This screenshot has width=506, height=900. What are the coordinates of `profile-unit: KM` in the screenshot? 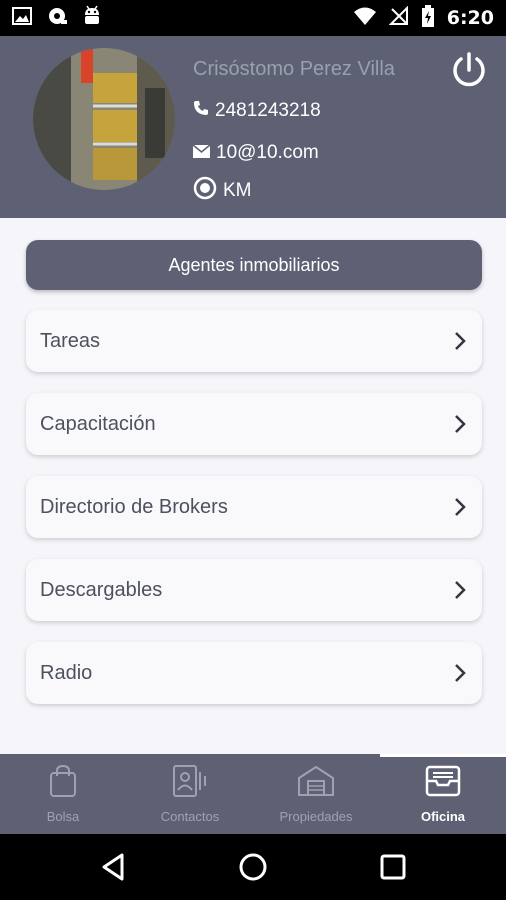 It's located at (237, 190).